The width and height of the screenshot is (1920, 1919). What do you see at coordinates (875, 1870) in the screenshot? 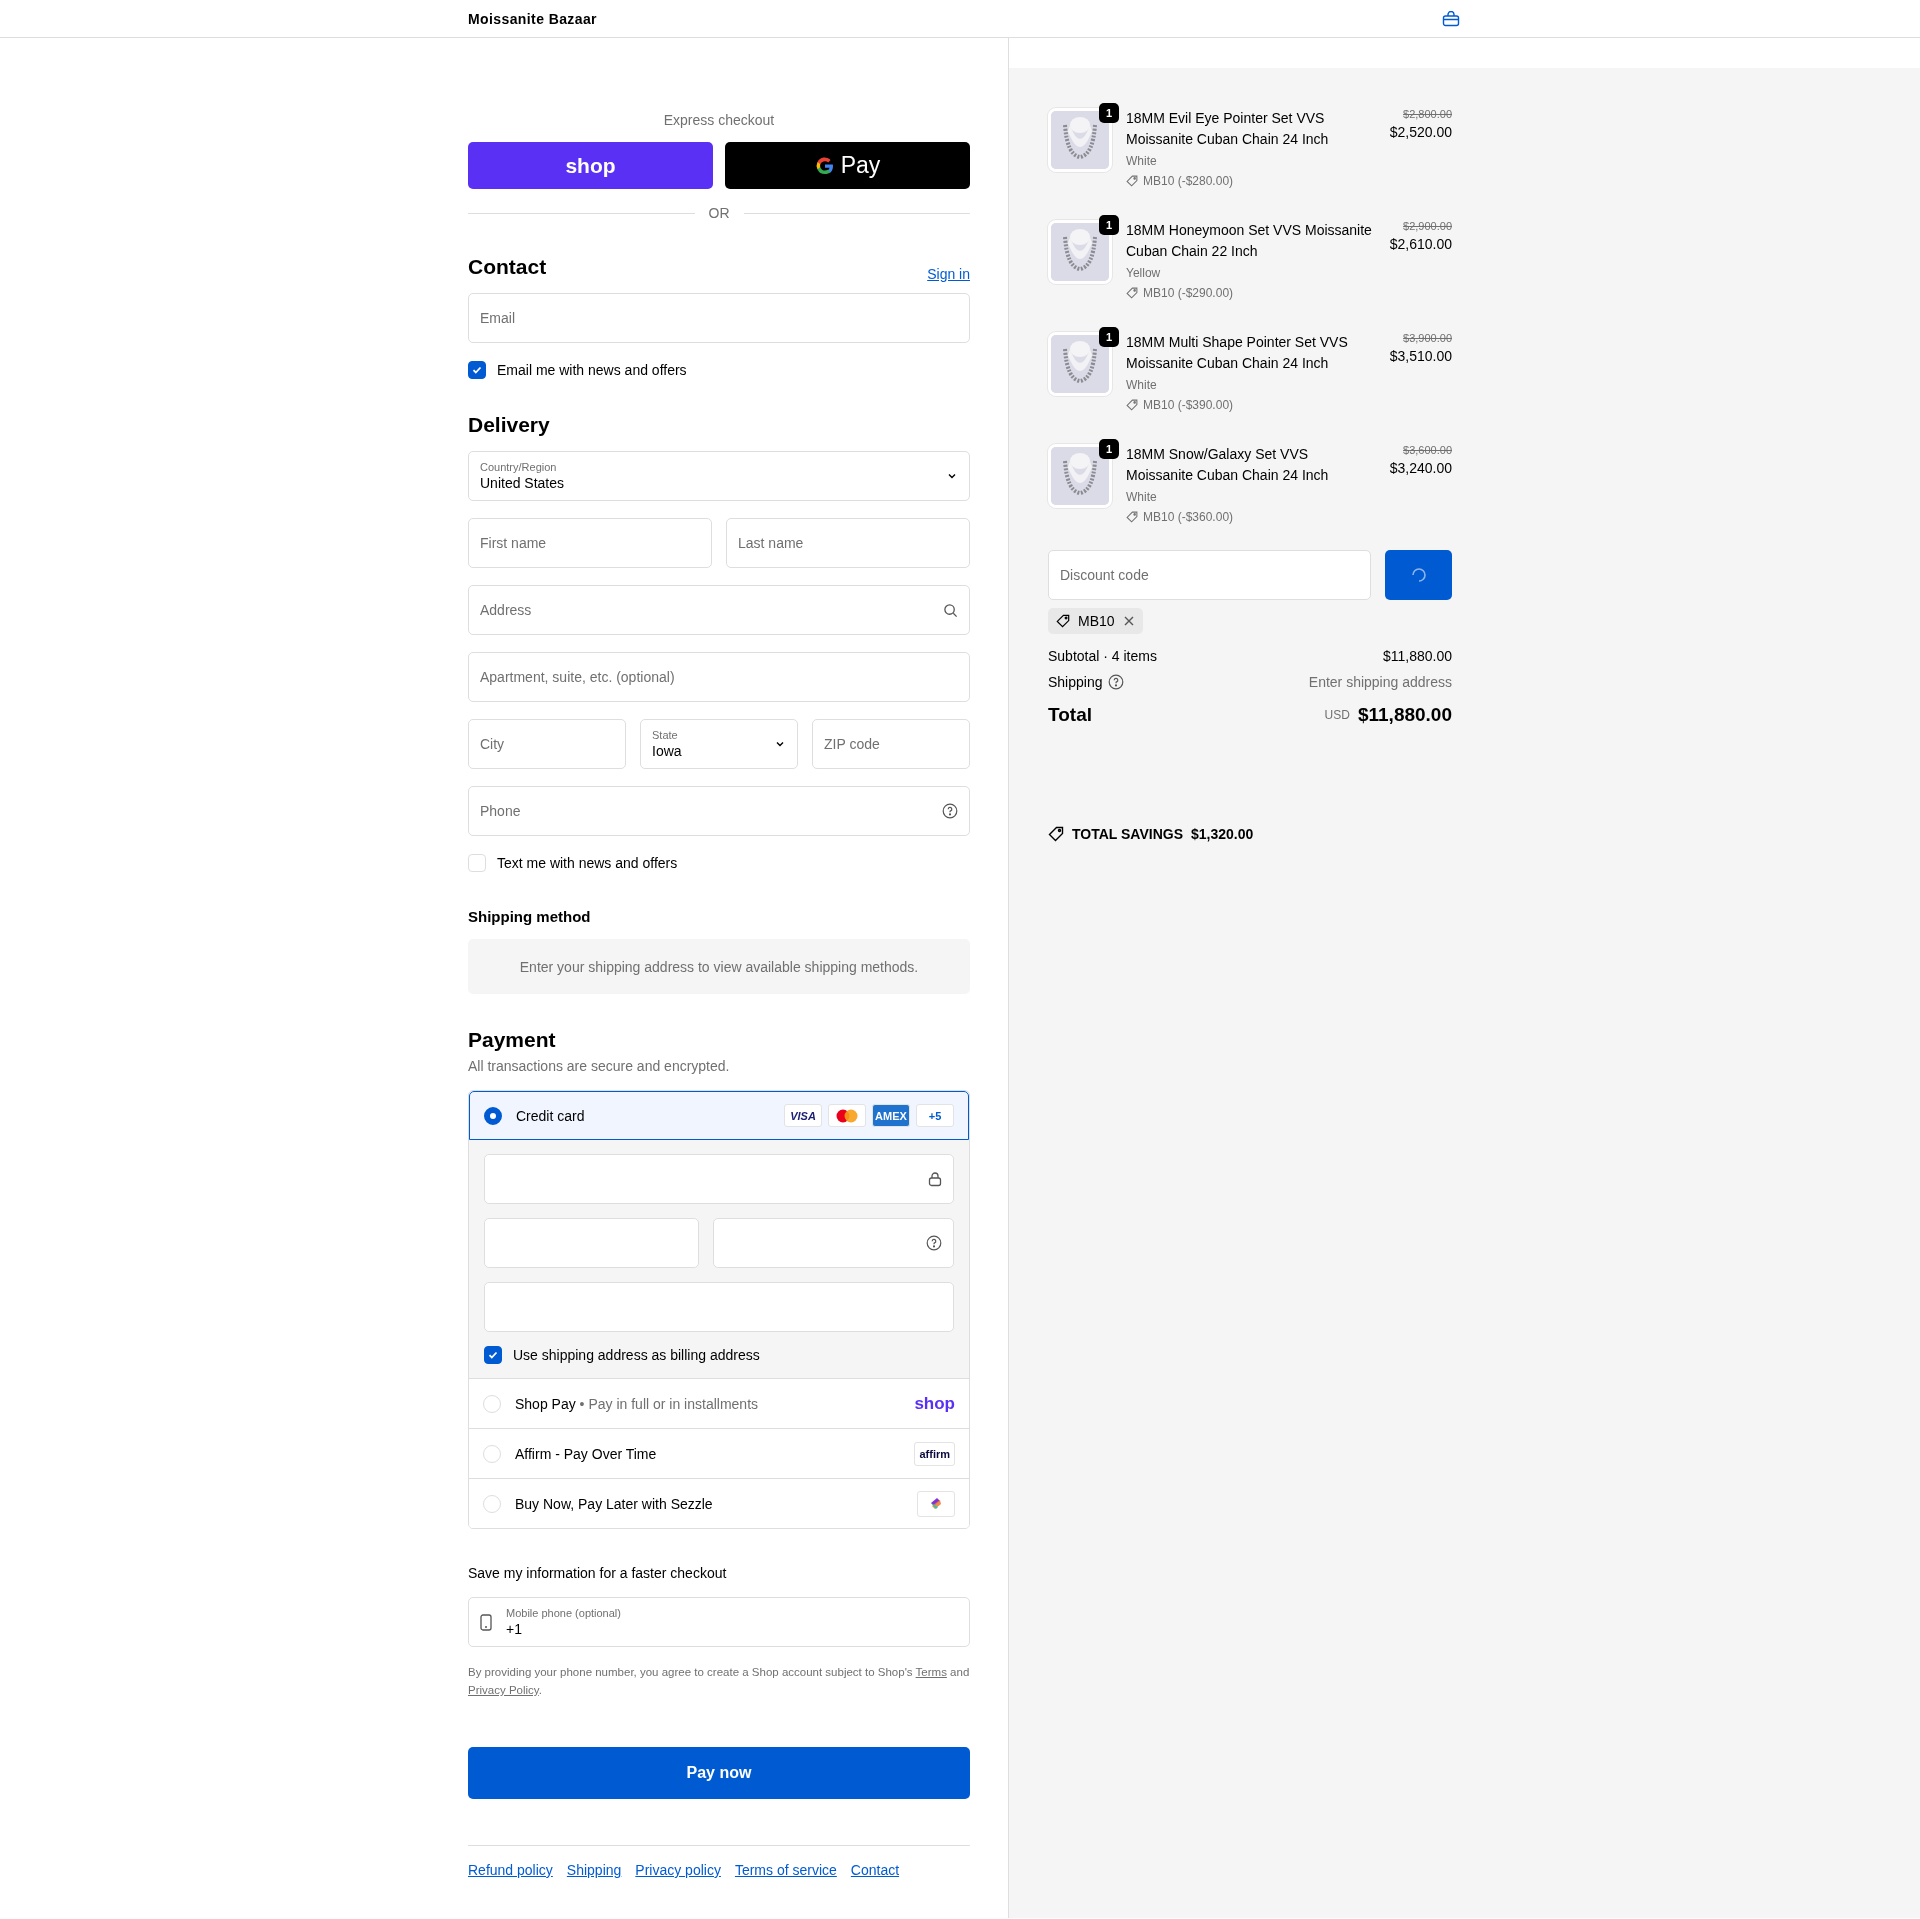
I see `footer-link: Contact` at bounding box center [875, 1870].